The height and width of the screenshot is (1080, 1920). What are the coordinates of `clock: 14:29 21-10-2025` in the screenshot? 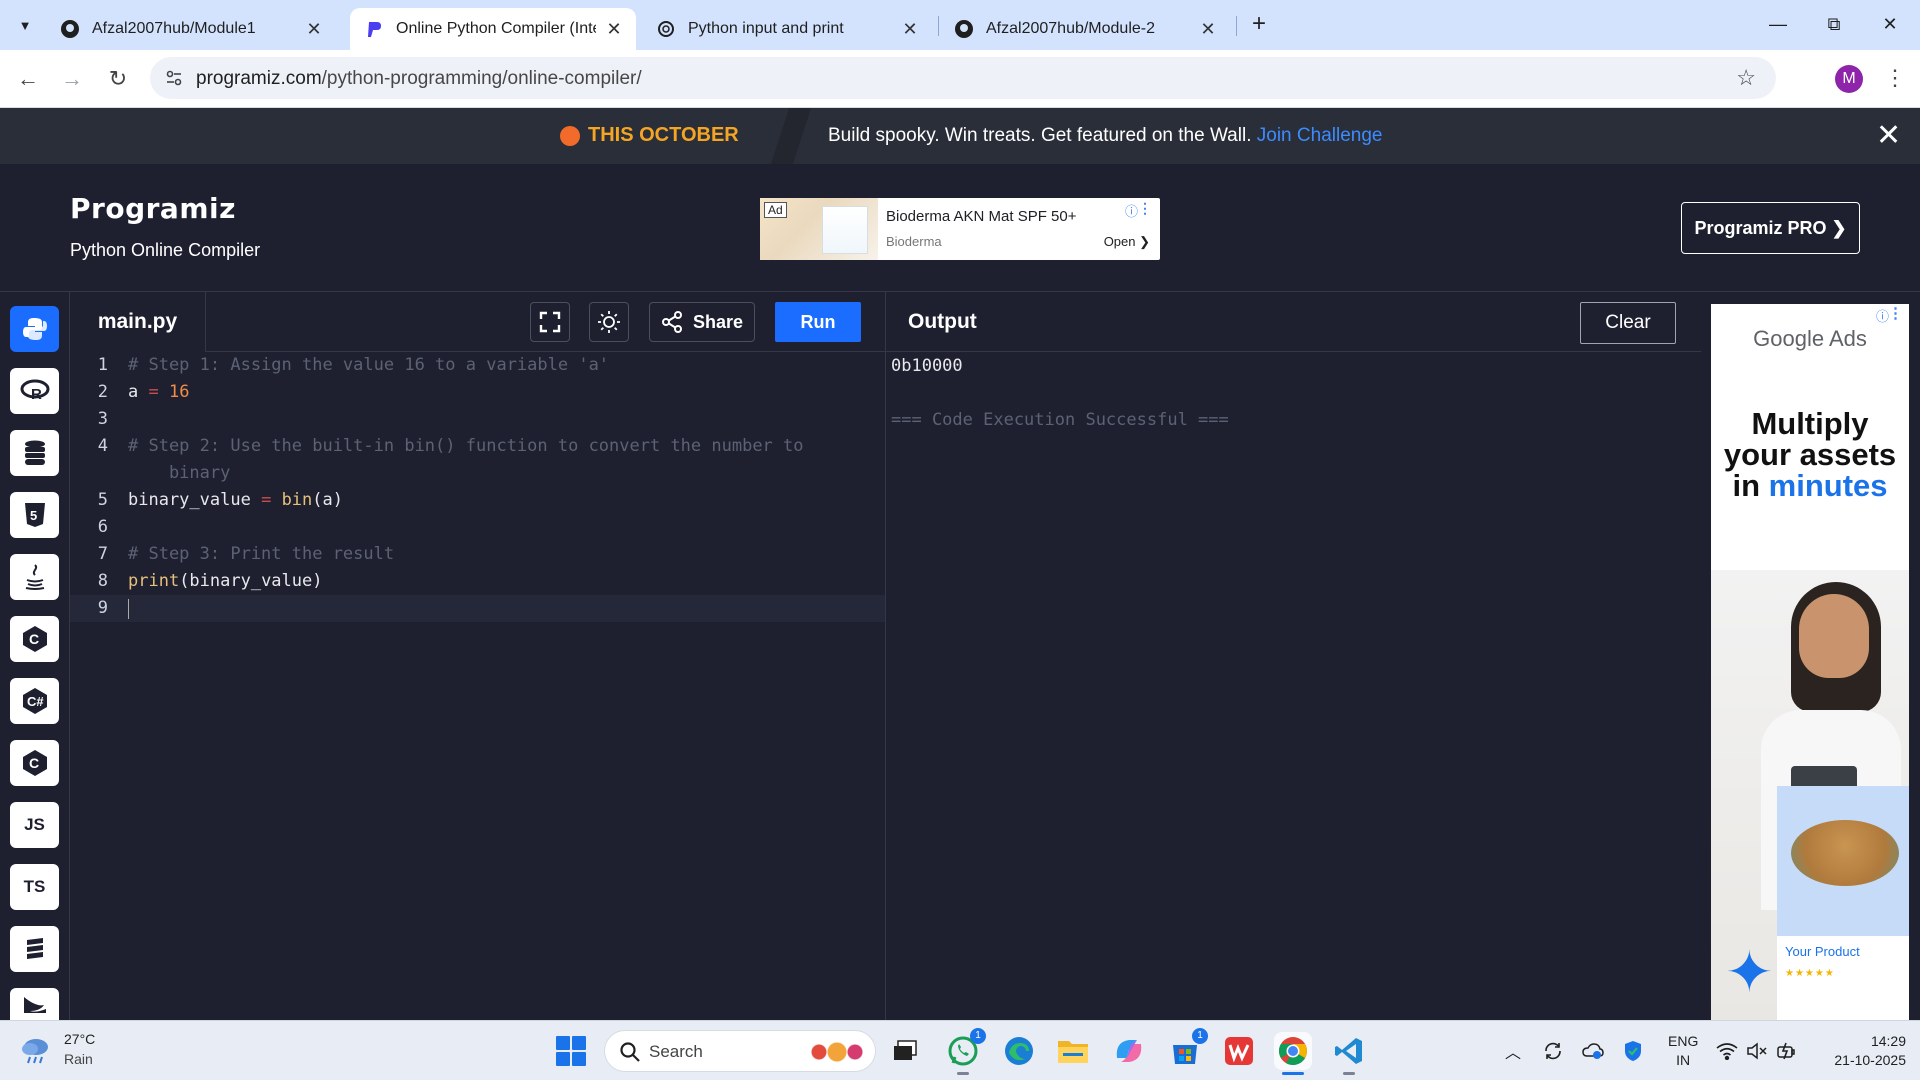 It's located at (1862, 1051).